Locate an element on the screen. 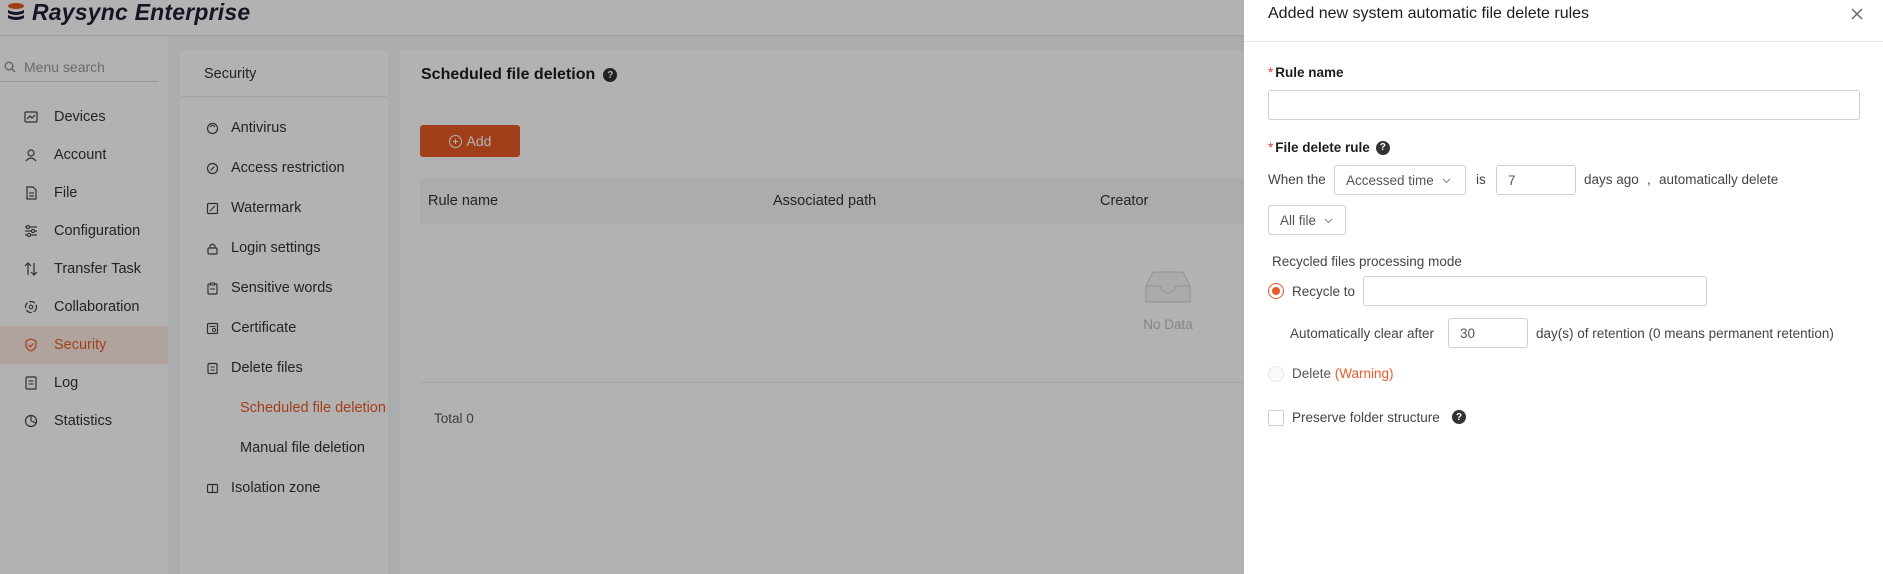  rule-name-label-text: Rule name is located at coordinates (1309, 72).